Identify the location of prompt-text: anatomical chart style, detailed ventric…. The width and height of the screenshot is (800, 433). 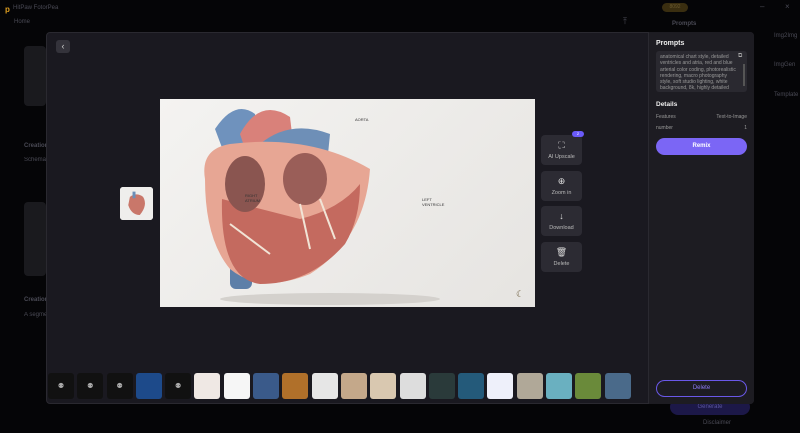
(701, 71).